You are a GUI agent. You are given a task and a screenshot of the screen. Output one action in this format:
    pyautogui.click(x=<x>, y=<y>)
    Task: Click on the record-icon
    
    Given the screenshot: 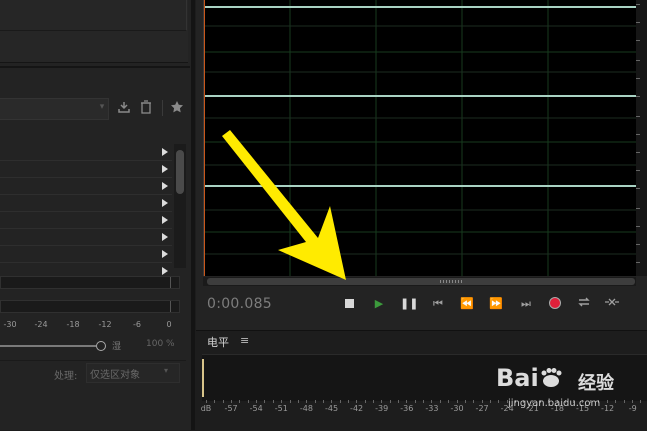 What is the action you would take?
    pyautogui.click(x=555, y=303)
    